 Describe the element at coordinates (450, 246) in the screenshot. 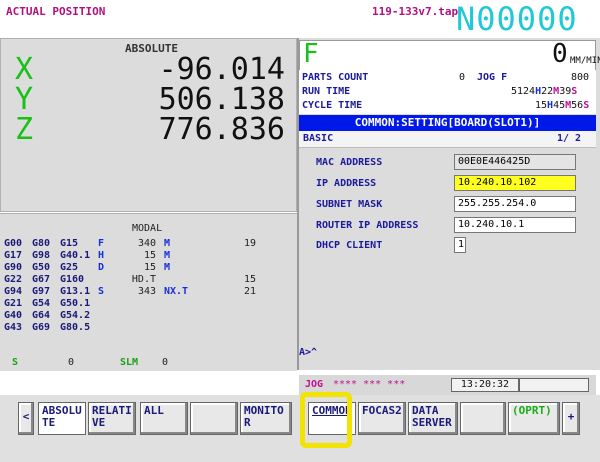

I see `param-row-dhcp: DHCP CLIENT 1` at that location.